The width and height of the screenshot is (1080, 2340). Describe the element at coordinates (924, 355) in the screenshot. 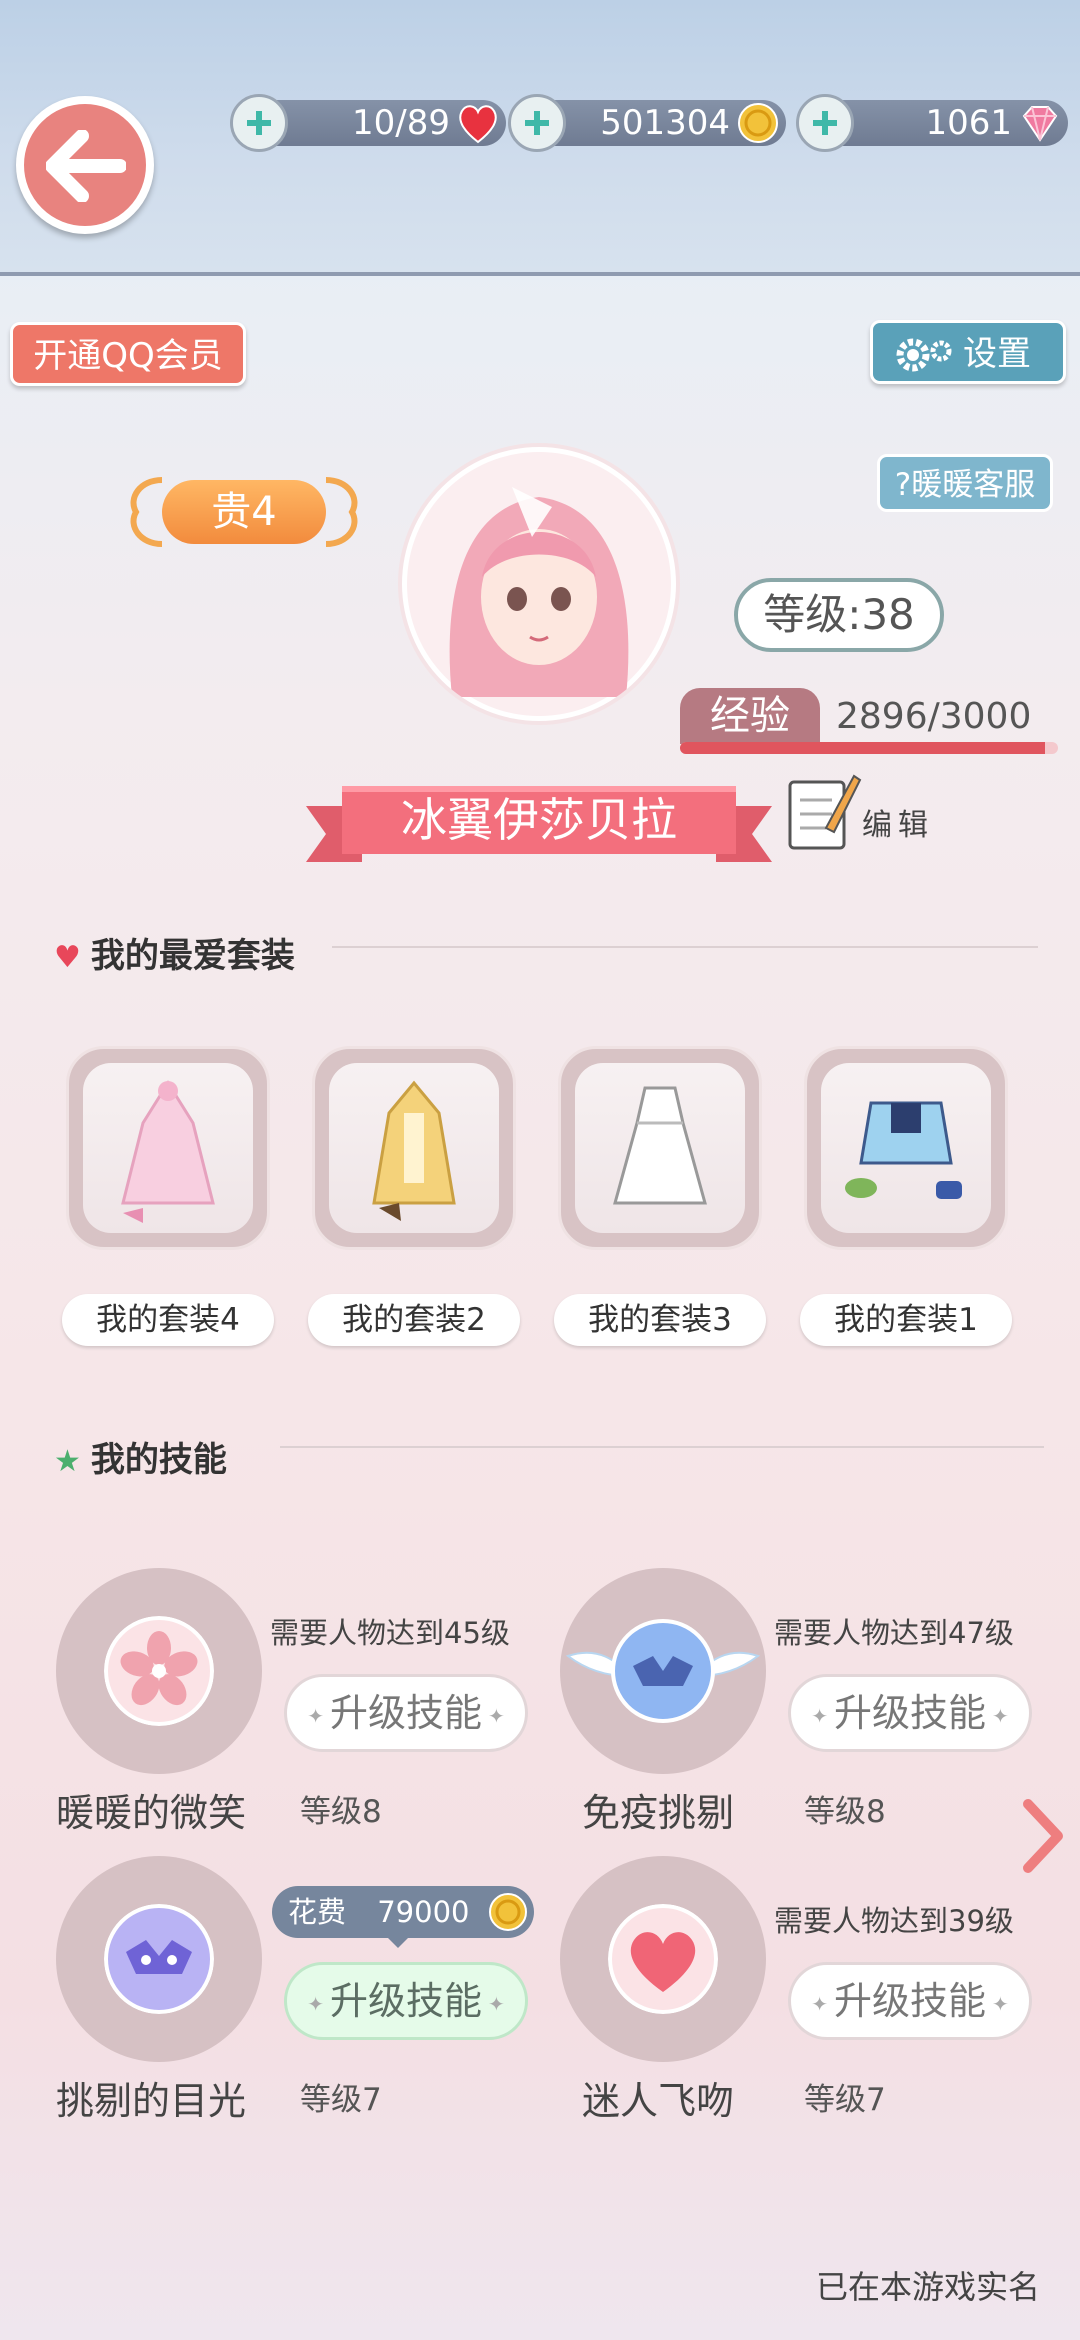

I see `gear-icon` at that location.